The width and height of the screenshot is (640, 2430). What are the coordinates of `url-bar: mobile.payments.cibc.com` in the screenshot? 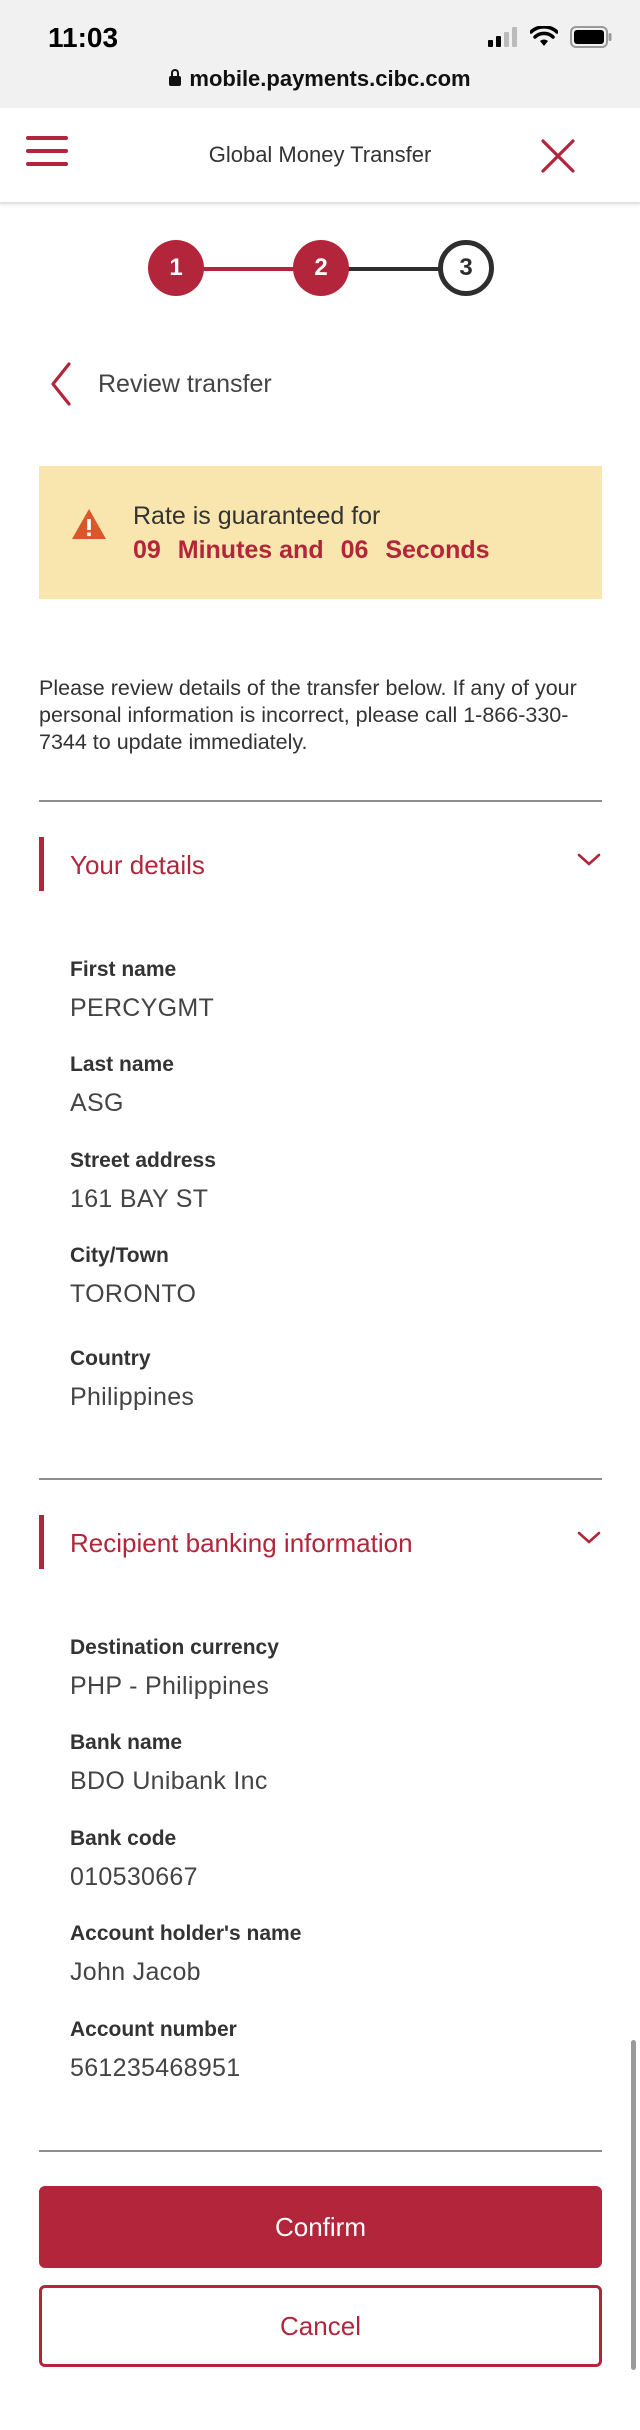 It's located at (320, 79).